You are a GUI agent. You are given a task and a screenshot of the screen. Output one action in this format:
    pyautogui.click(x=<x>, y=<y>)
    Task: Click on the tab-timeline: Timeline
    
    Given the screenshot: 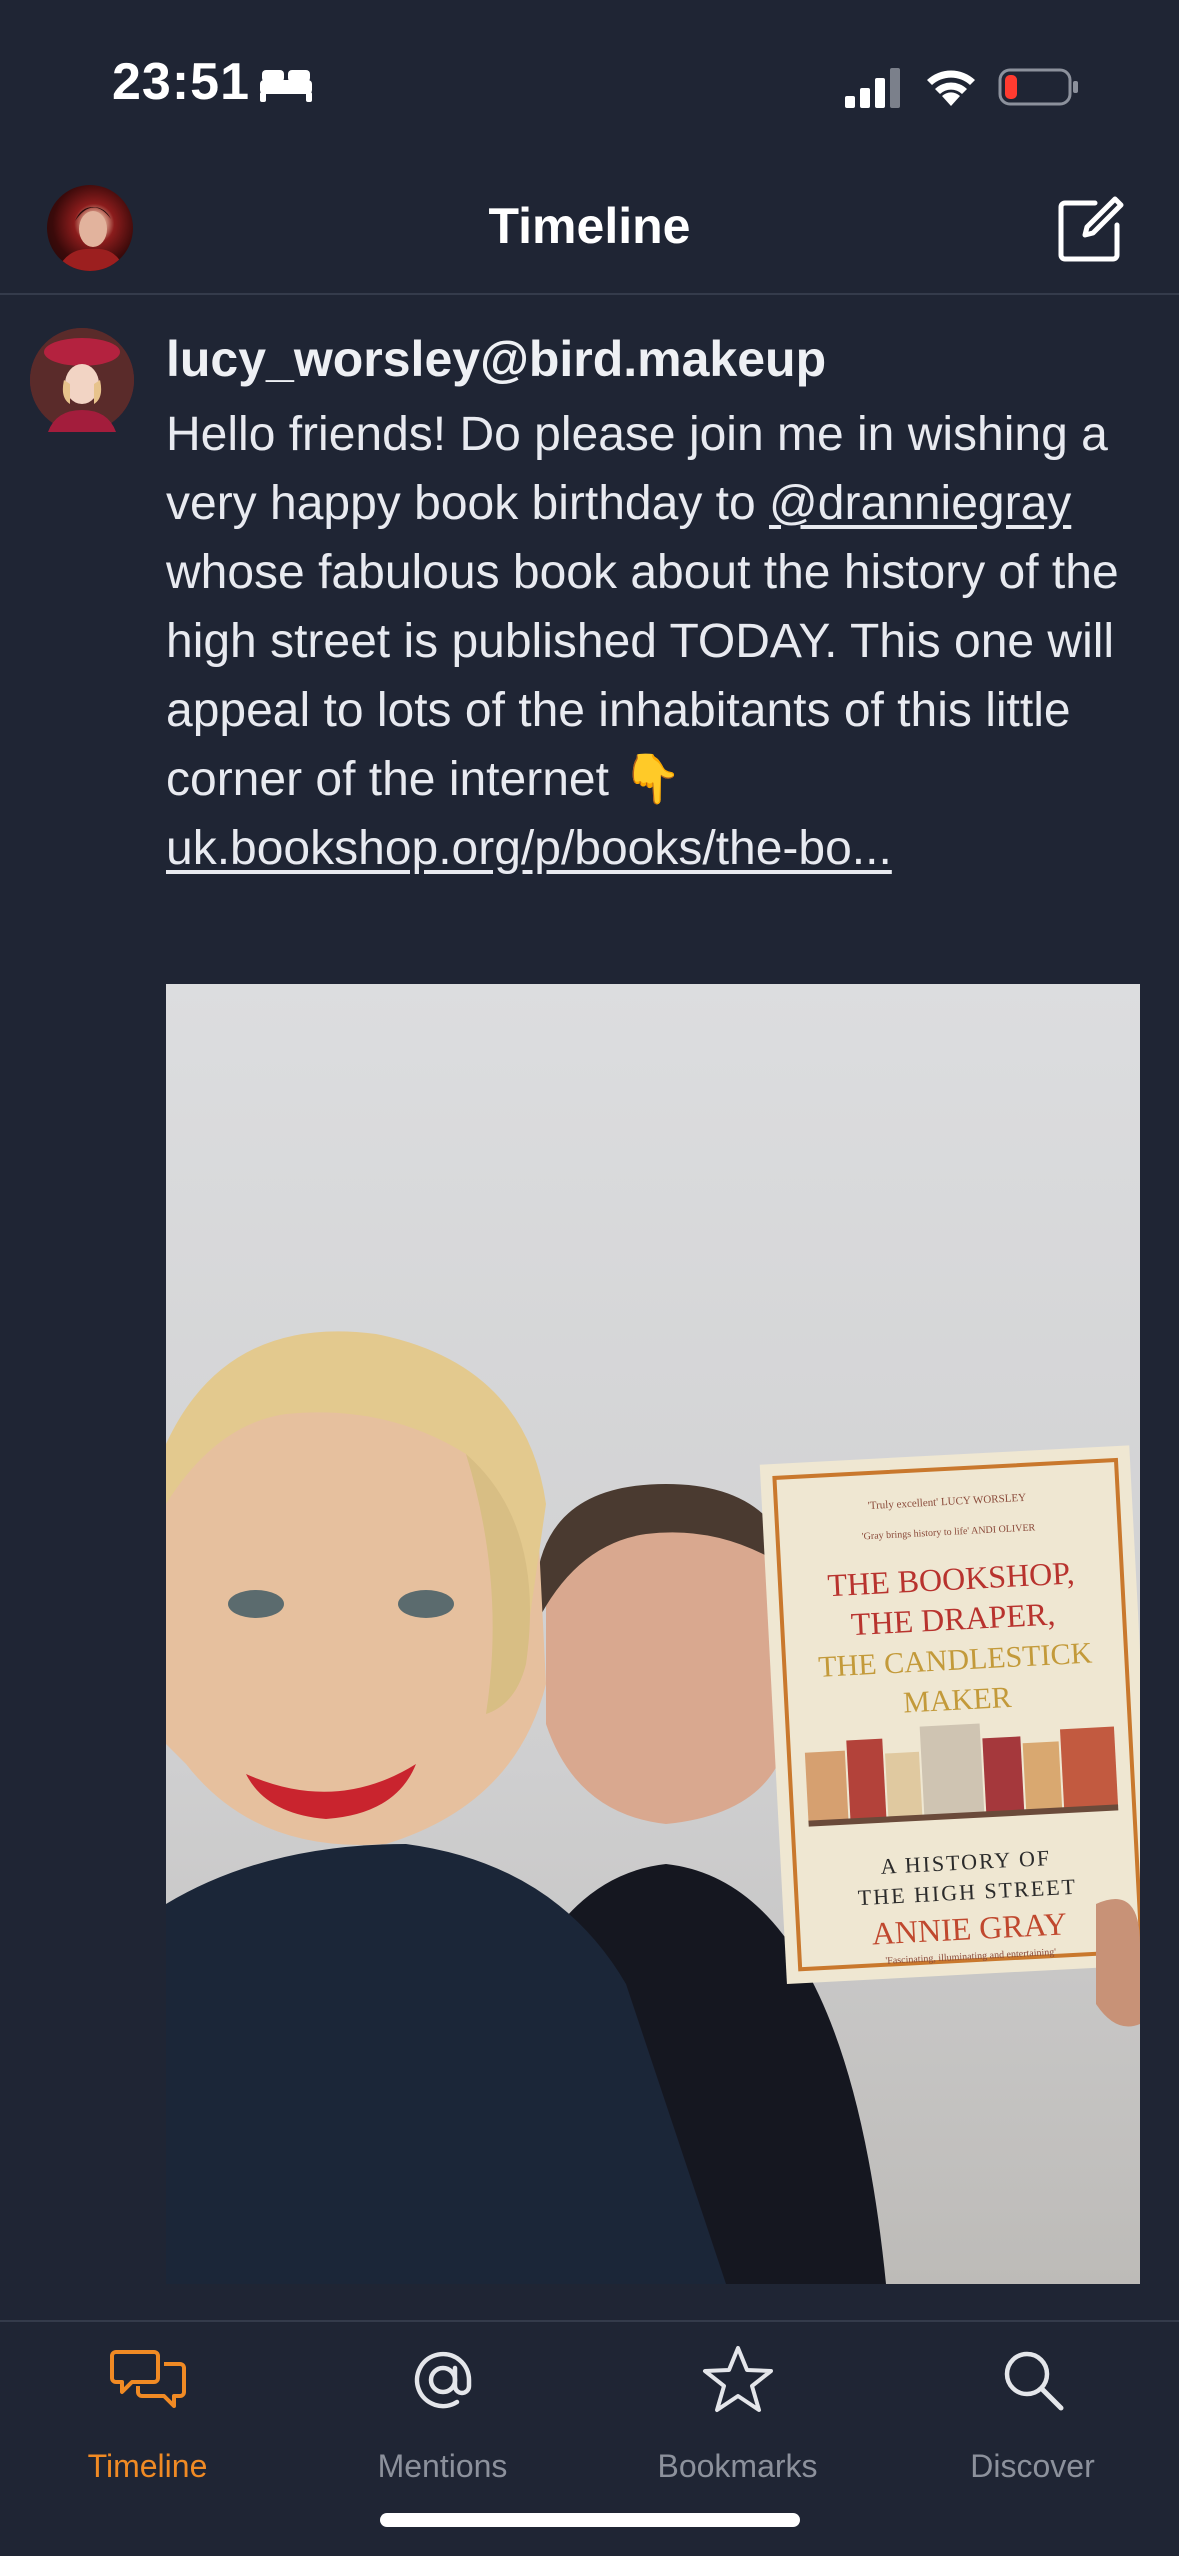 What is the action you would take?
    pyautogui.click(x=147, y=2412)
    